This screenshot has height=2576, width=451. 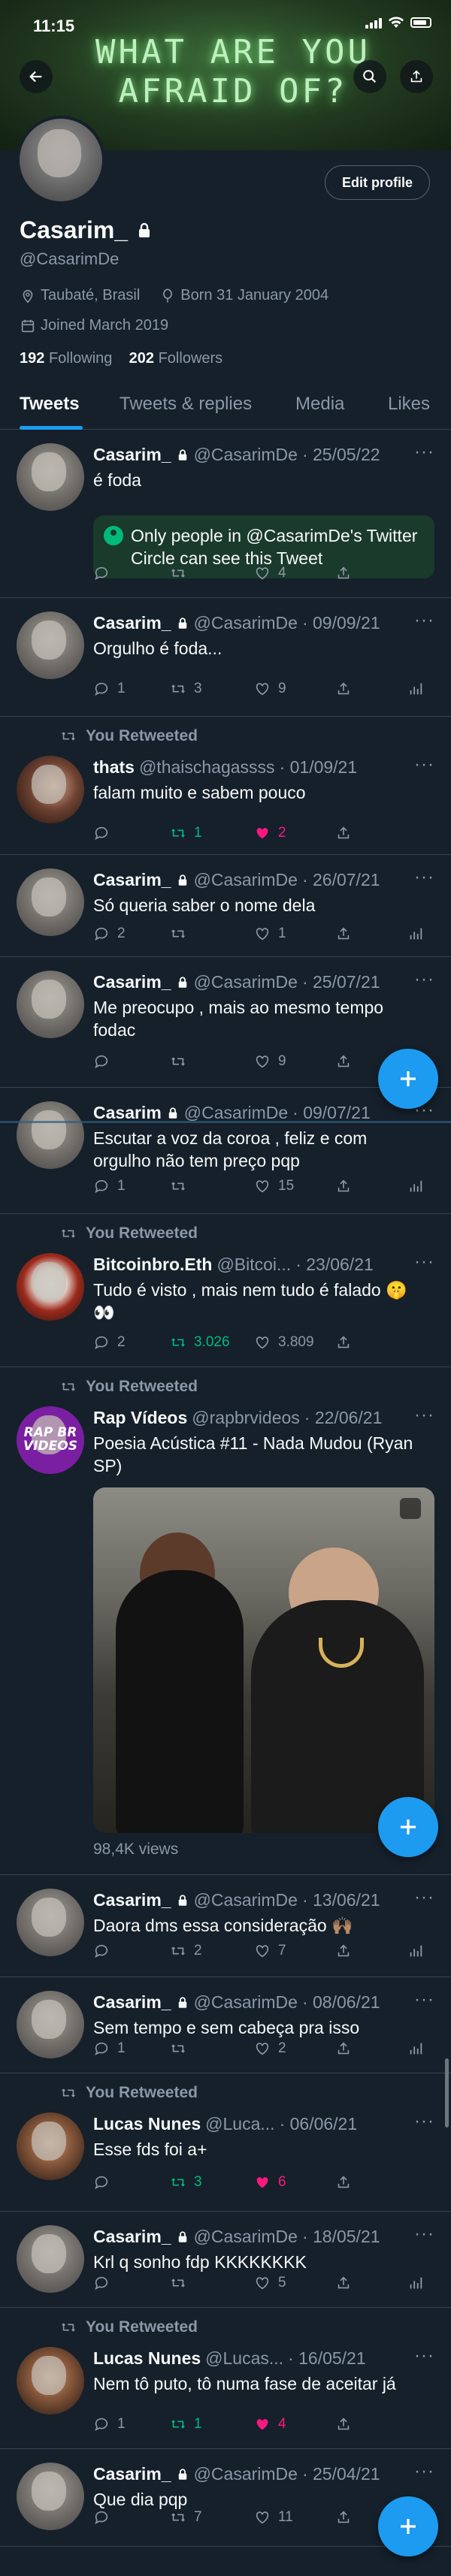 I want to click on like-button: 7, so click(x=270, y=1951).